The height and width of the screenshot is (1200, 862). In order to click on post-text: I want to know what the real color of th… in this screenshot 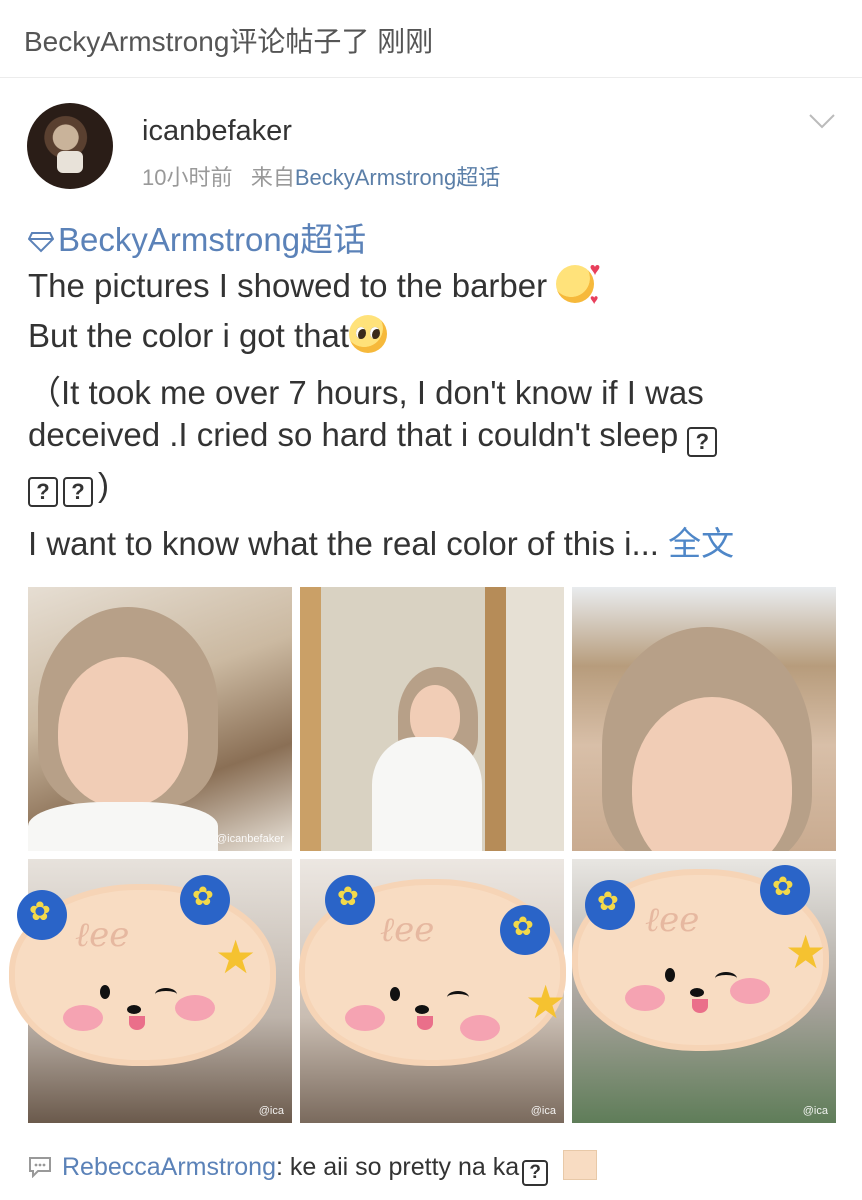, I will do `click(348, 543)`.